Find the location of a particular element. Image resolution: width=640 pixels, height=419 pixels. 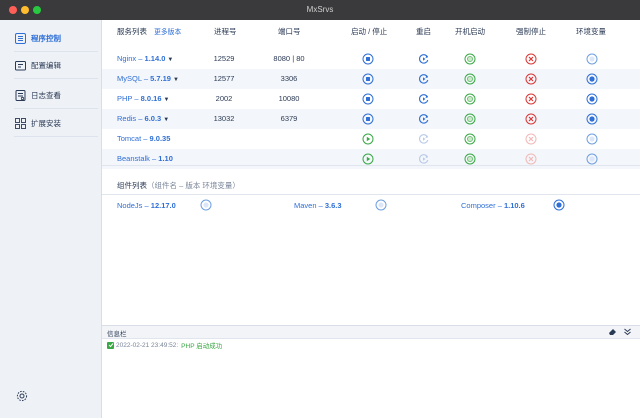

service-name: Tomcat – 9.0.35 is located at coordinates (143, 138).